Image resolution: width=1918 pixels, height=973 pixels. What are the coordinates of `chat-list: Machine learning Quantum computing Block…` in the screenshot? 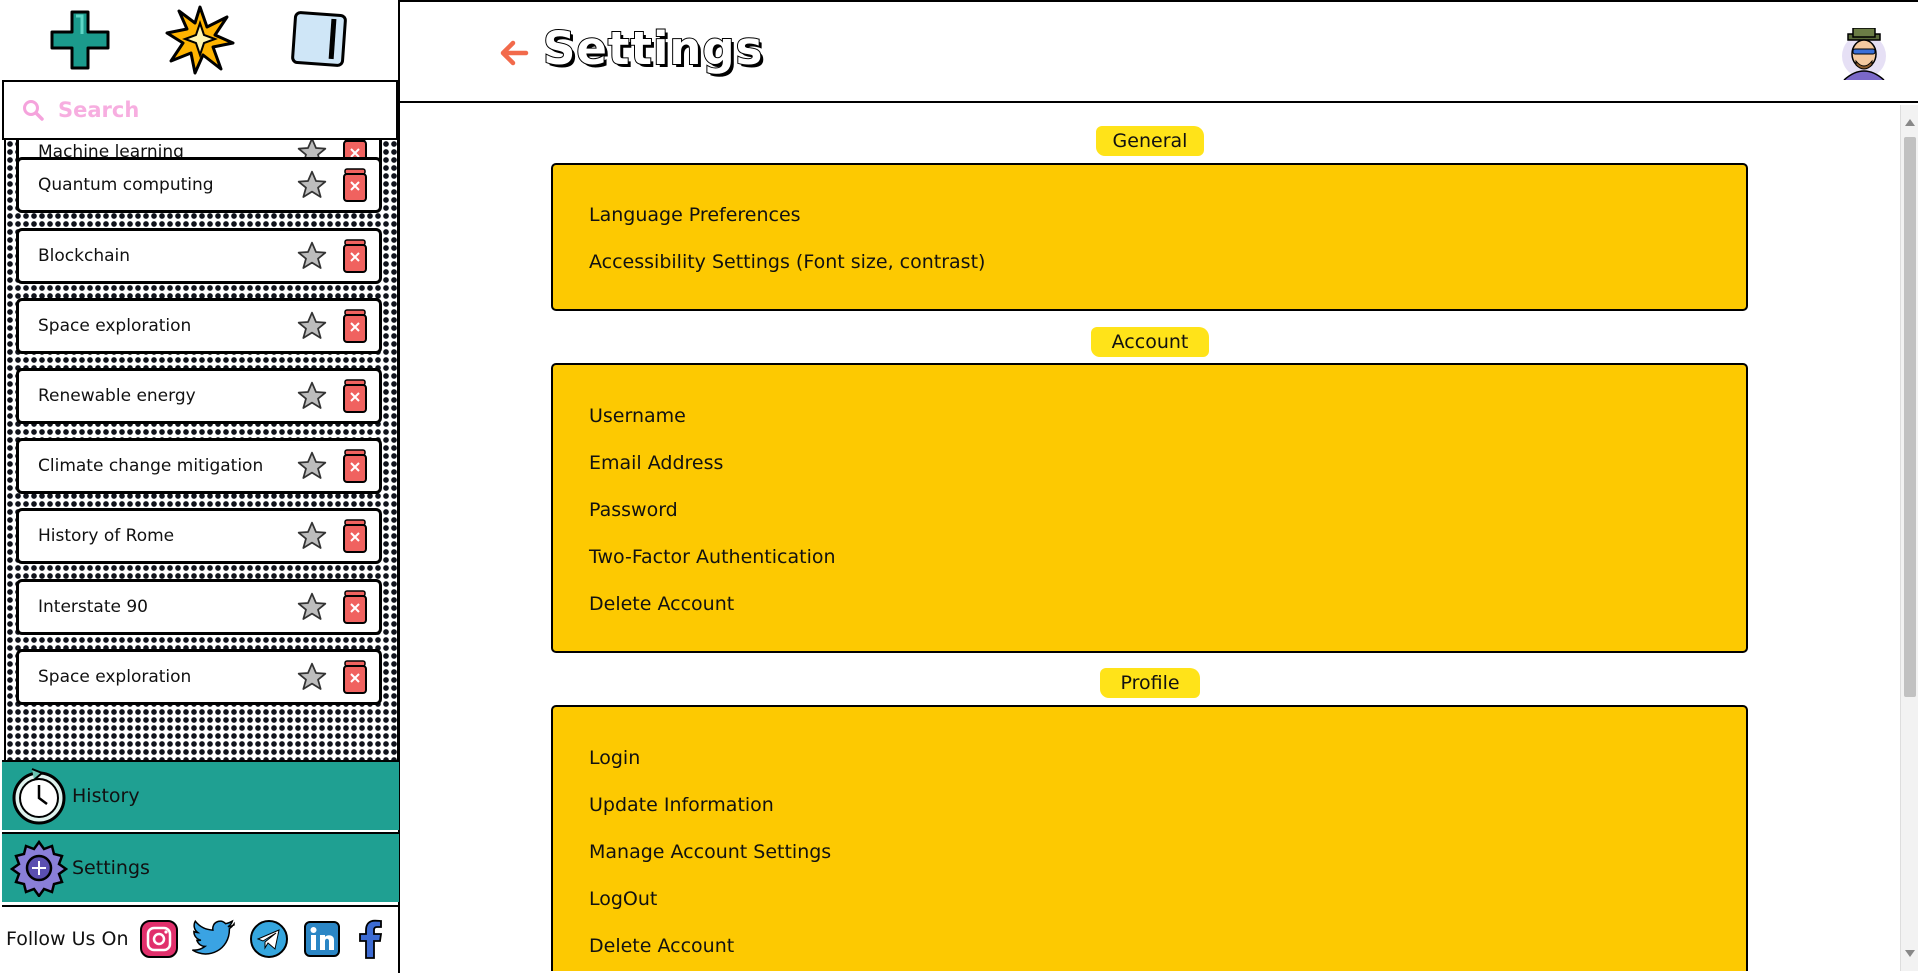 It's located at (201, 450).